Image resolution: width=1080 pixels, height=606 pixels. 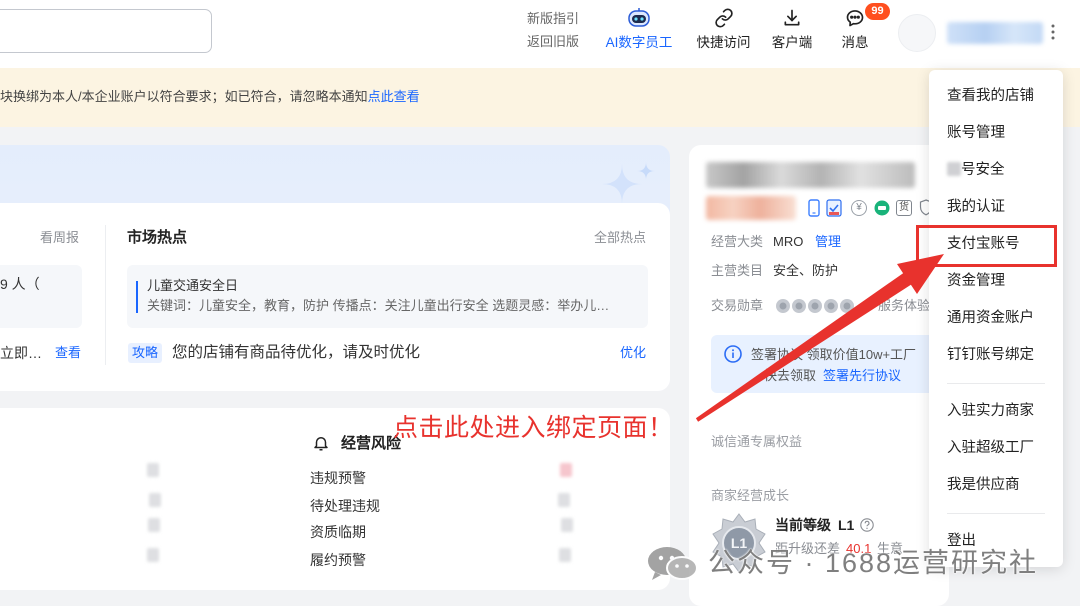 What do you see at coordinates (917, 33) in the screenshot?
I see `avatar` at bounding box center [917, 33].